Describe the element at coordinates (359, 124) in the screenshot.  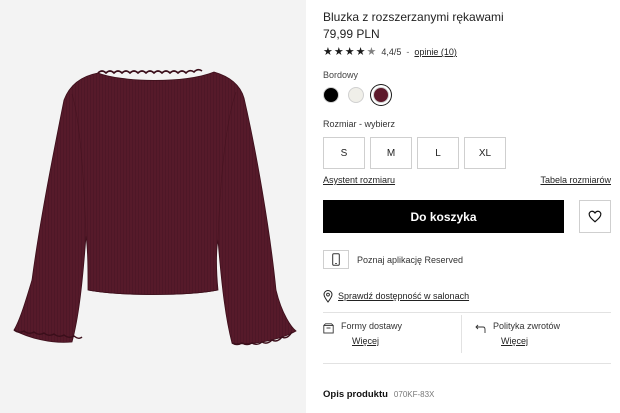
I see `size-label: Rozmiar - wybierz` at that location.